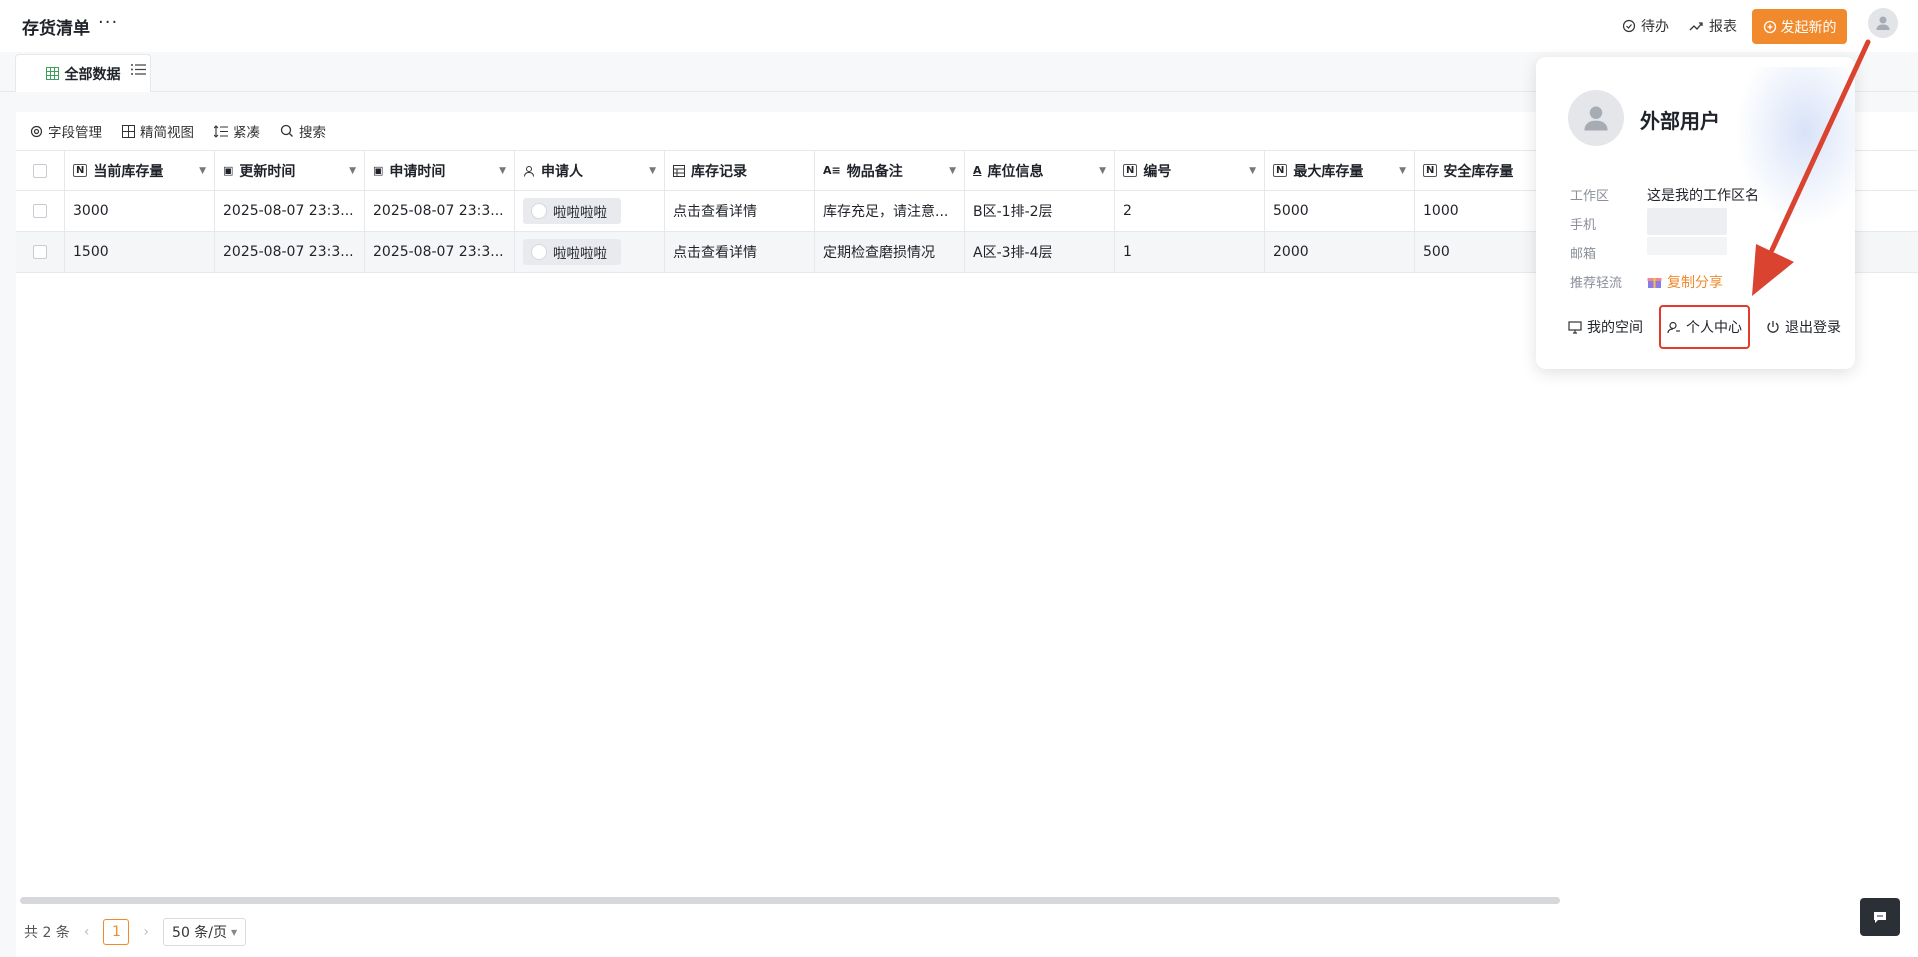 The width and height of the screenshot is (1918, 957). I want to click on column-header: N 最大库存量 ▼, so click(1340, 170).